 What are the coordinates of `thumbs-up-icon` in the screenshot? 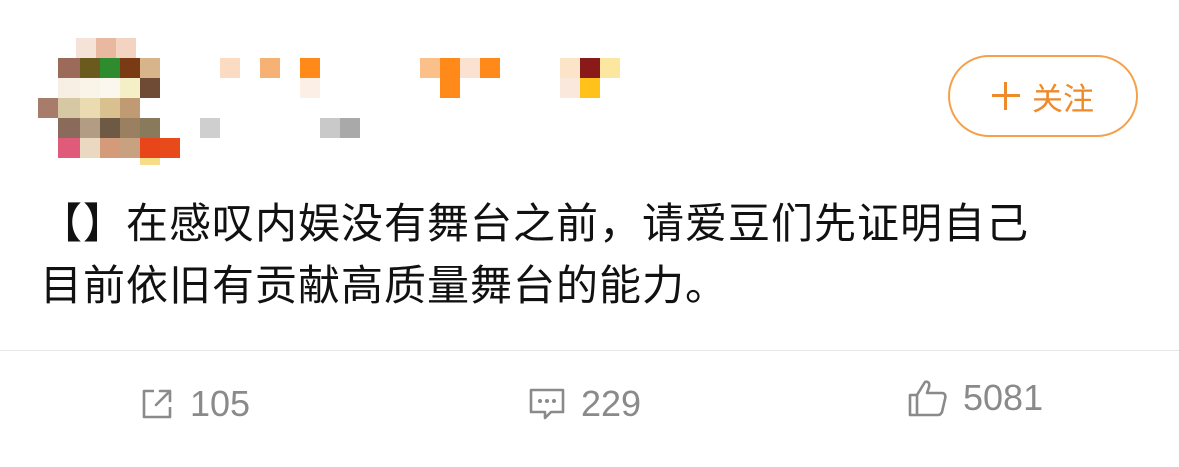 It's located at (927, 398).